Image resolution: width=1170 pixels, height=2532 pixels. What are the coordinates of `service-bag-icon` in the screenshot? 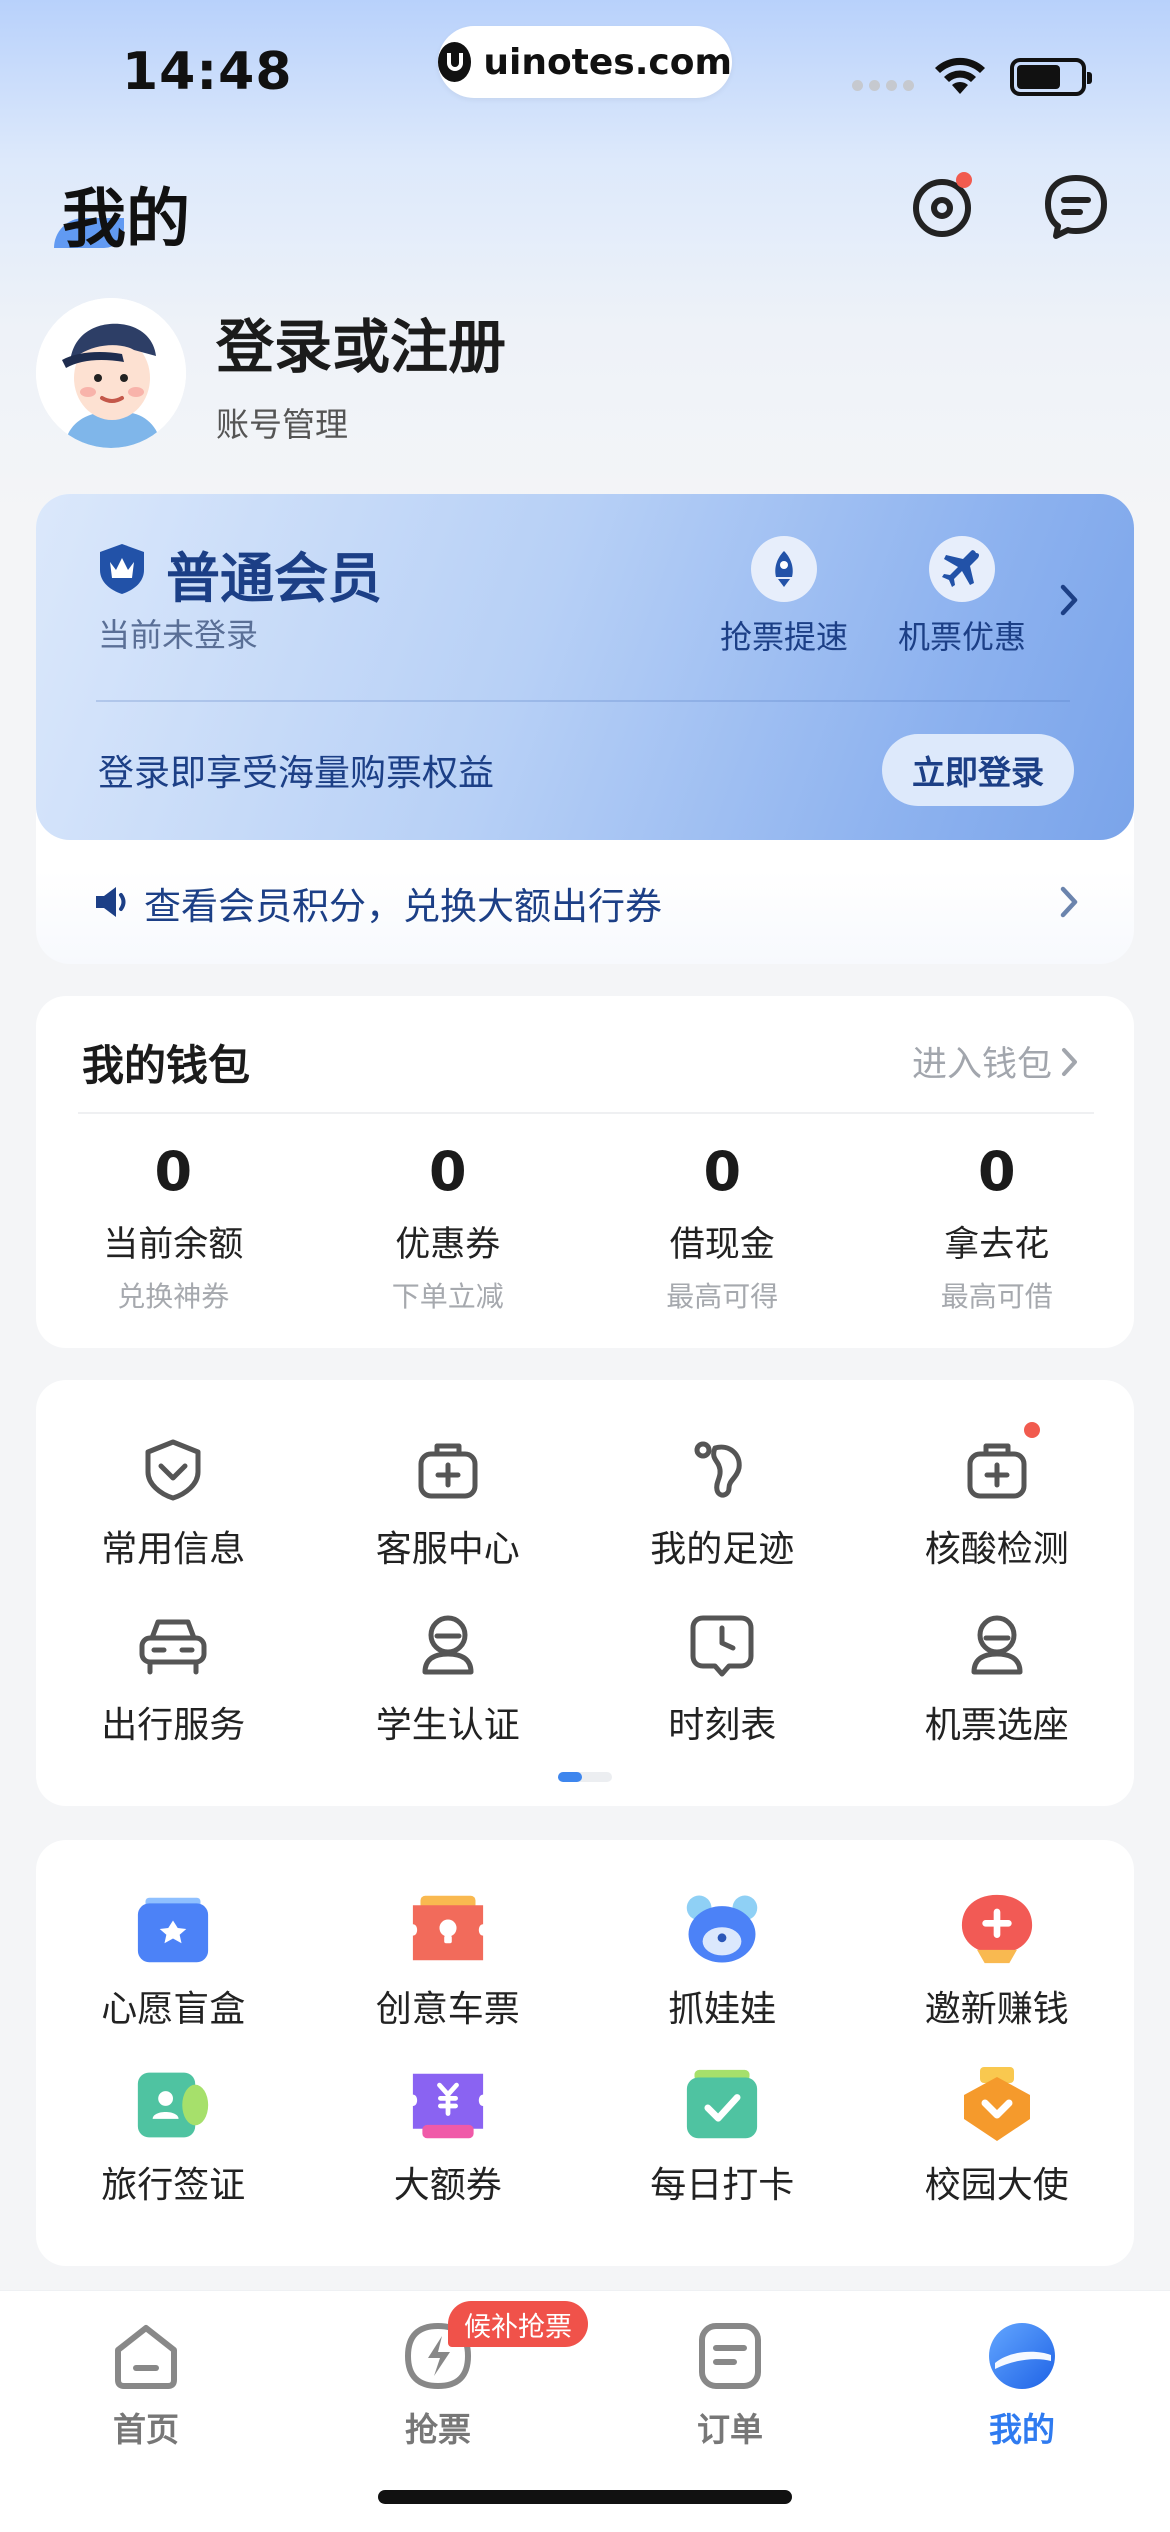 It's located at (448, 1471).